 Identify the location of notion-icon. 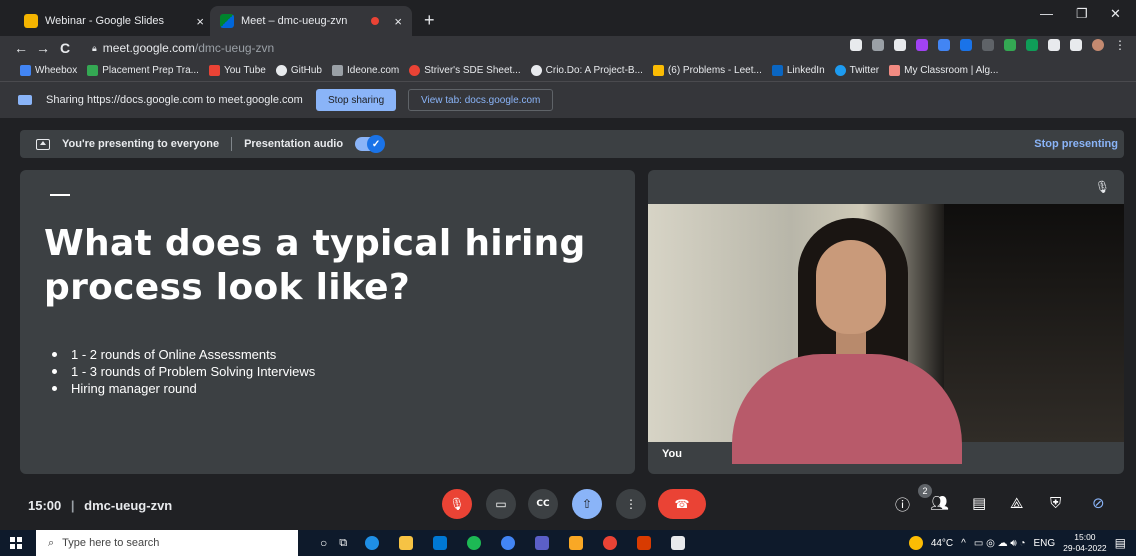
(678, 543).